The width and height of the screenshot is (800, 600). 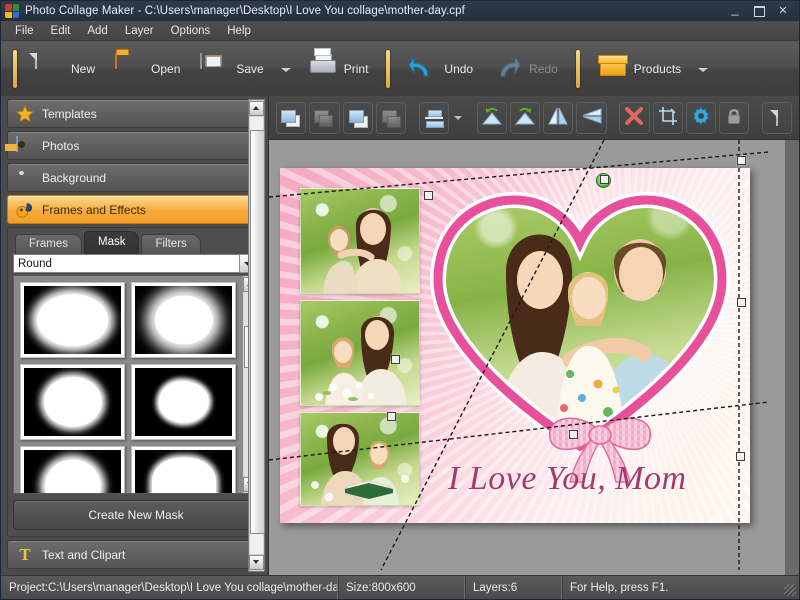 What do you see at coordinates (286, 69) in the screenshot?
I see `save-dropdown-caret-icon` at bounding box center [286, 69].